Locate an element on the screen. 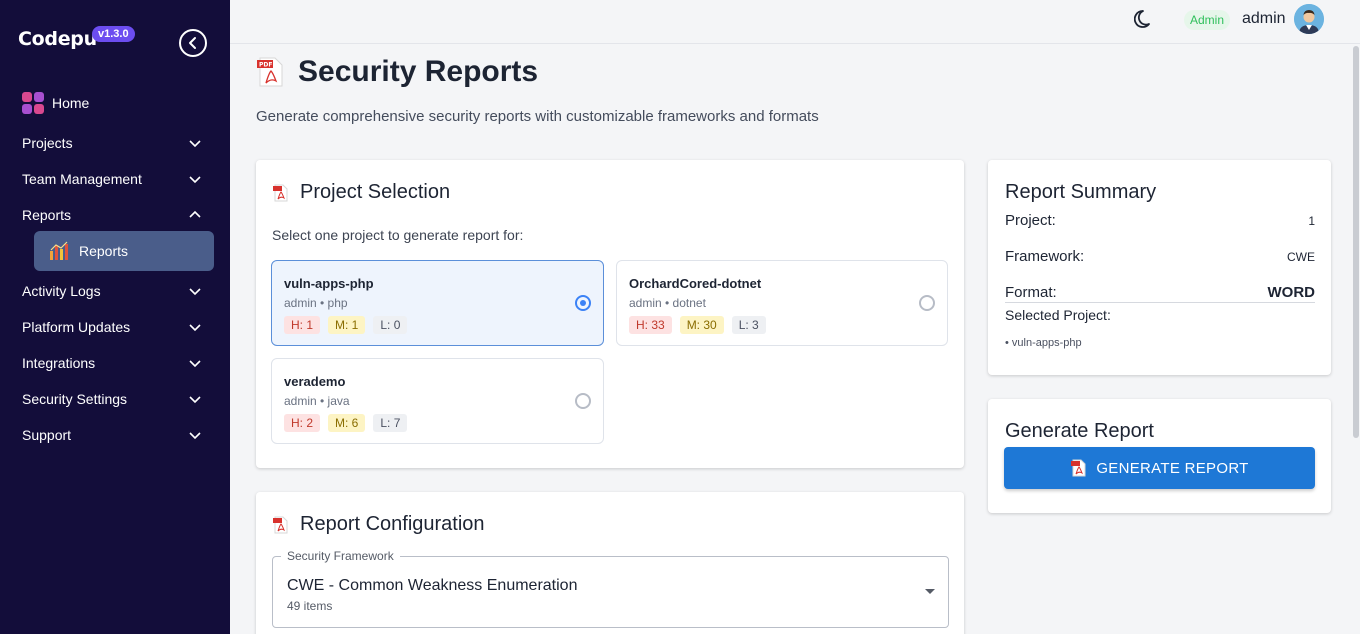 This screenshot has height=634, width=1360. pdf-icon: PDF is located at coordinates (270, 72).